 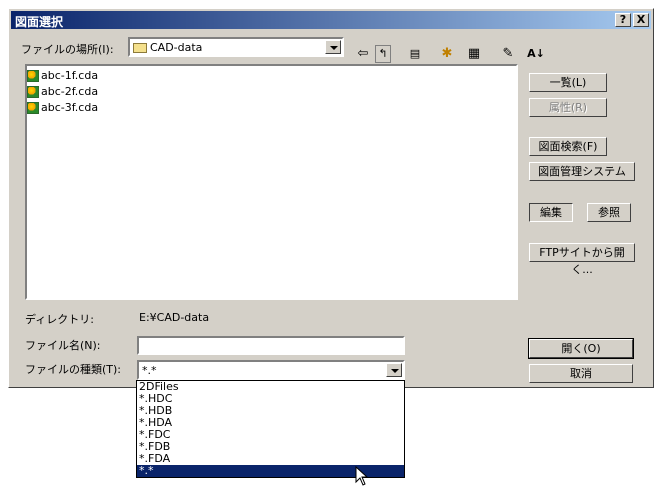 I want to click on filetype-select: *.*, so click(x=271, y=370).